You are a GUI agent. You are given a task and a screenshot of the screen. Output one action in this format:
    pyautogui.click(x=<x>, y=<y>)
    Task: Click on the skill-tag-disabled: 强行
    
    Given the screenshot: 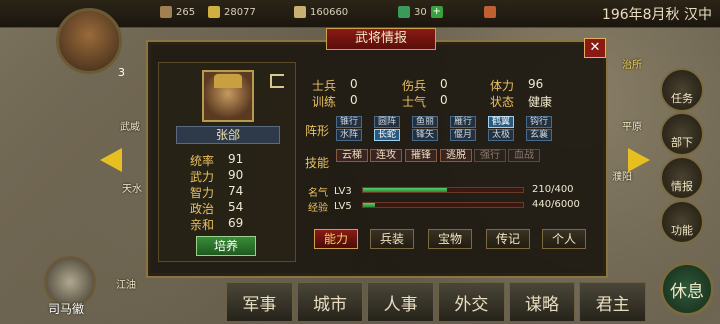 What is the action you would take?
    pyautogui.click(x=490, y=155)
    